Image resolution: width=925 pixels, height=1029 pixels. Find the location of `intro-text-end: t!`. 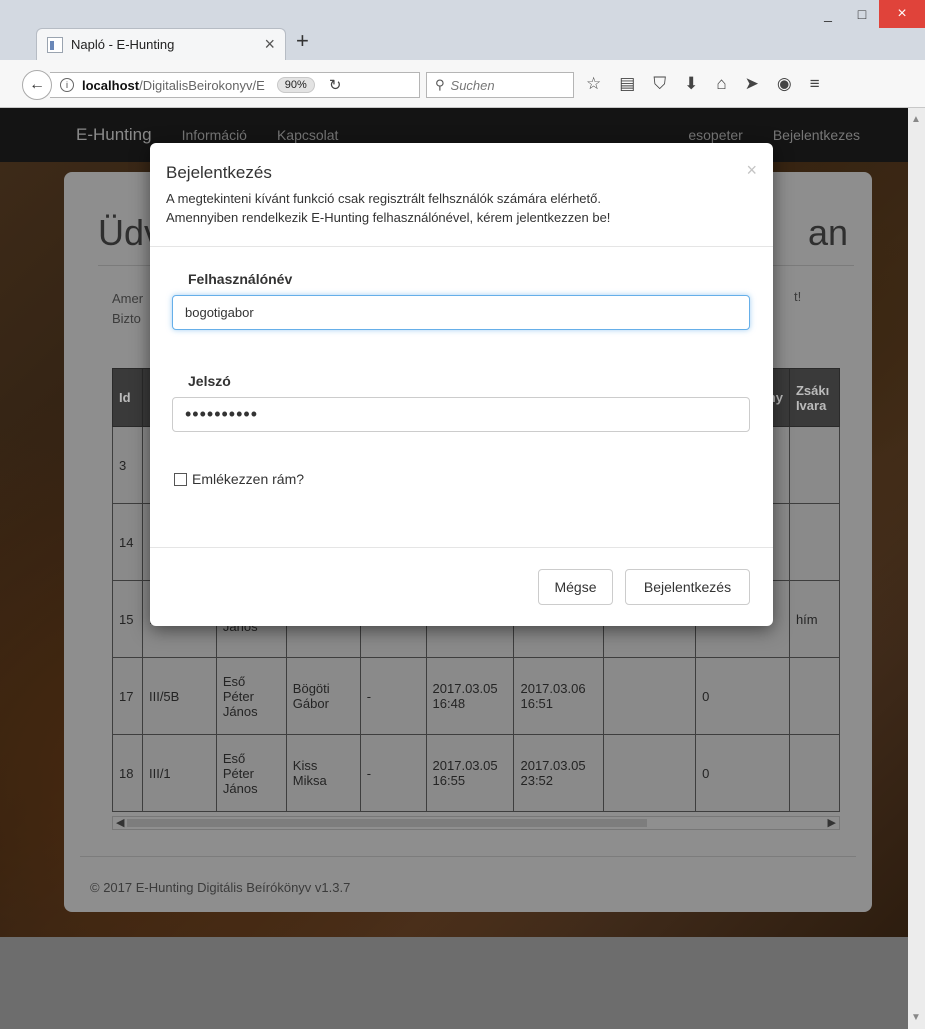

intro-text-end: t! is located at coordinates (798, 296).